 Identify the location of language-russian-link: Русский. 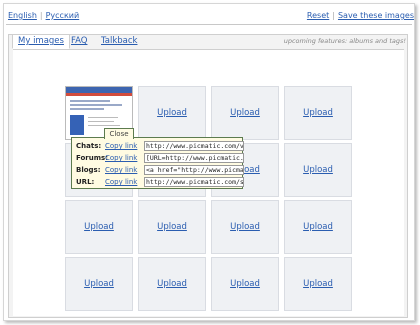
(63, 15).